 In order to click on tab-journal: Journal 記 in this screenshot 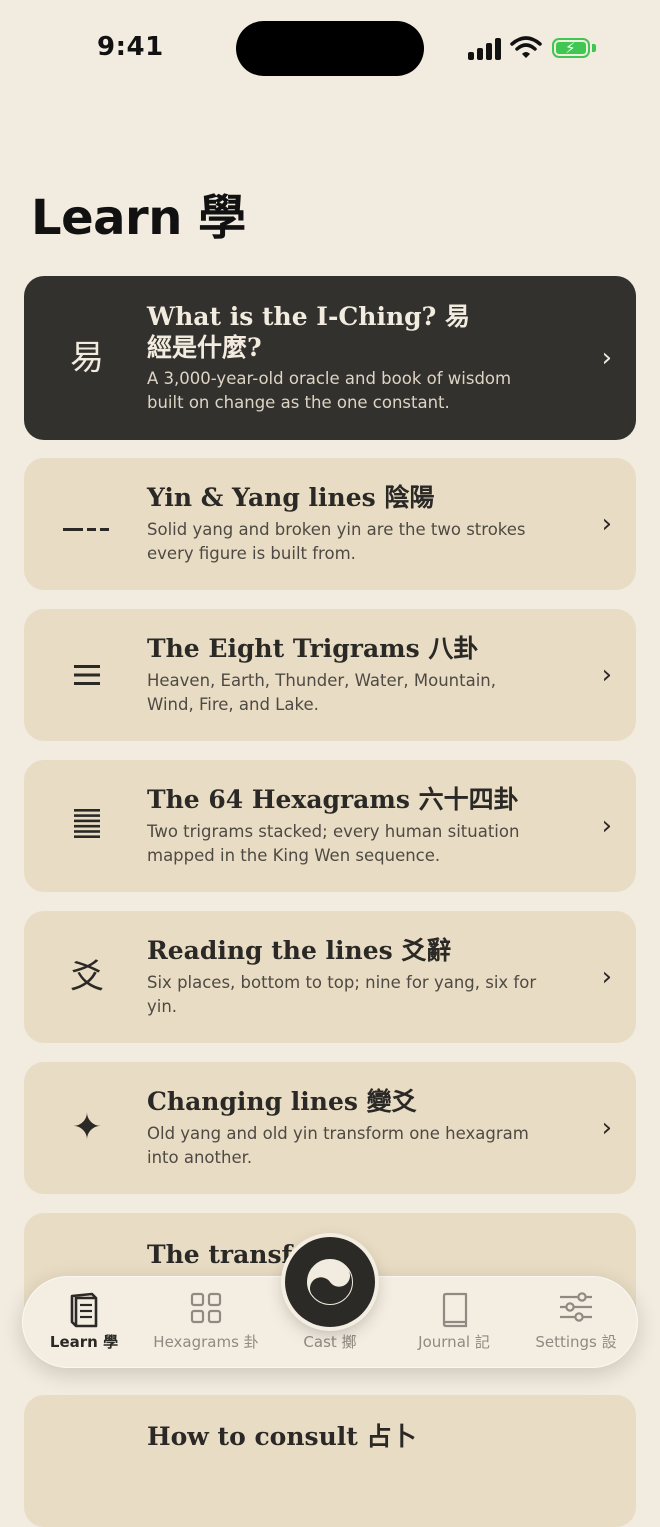, I will do `click(454, 1322)`.